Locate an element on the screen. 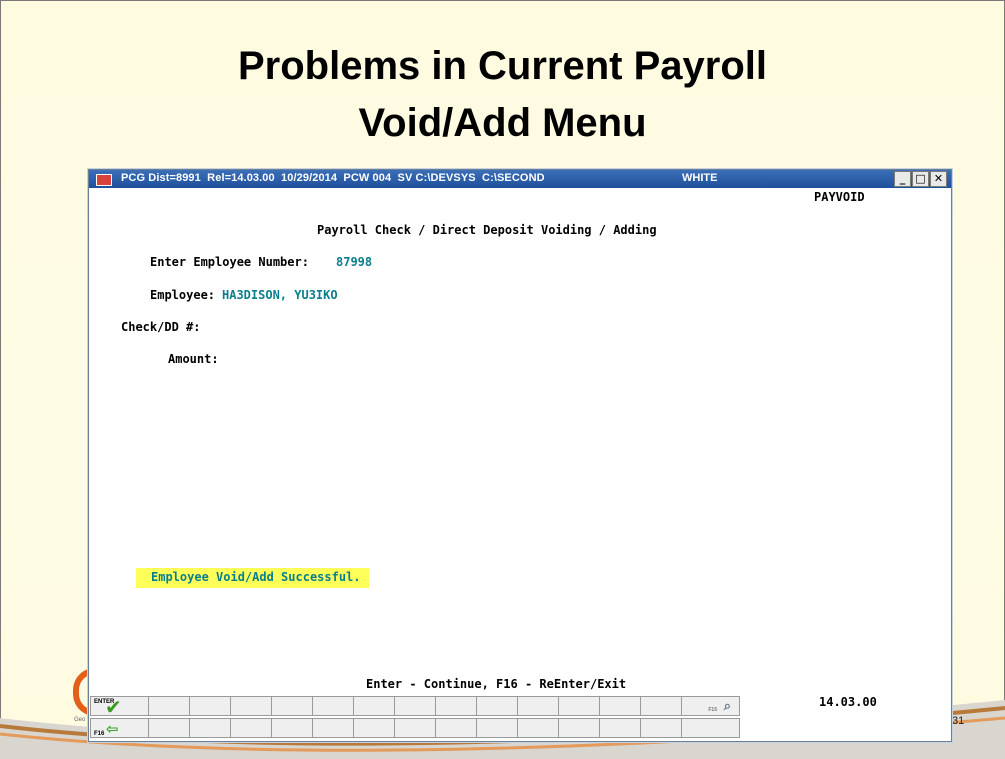  amount-label: Amount: is located at coordinates (193, 359).